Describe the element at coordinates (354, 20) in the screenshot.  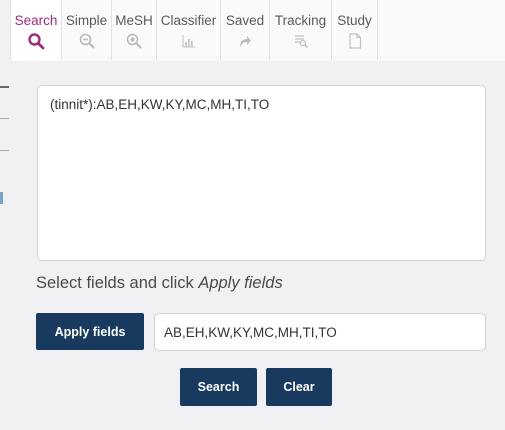
I see `tab-label: Study` at that location.